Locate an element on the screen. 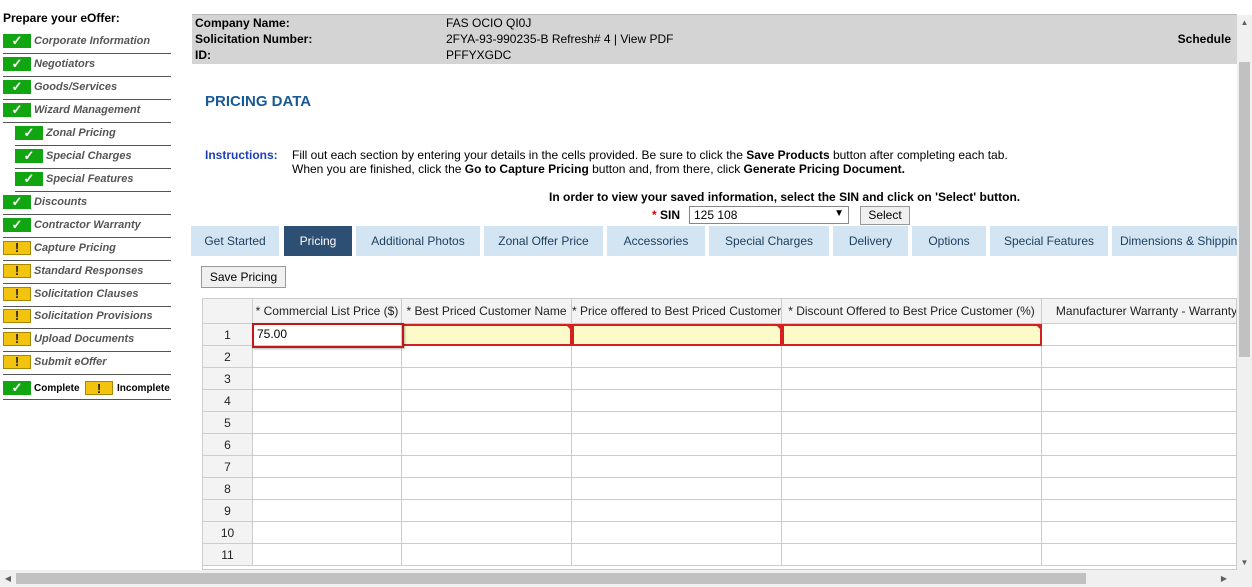  scroll-down-icon: ▼ is located at coordinates (1244, 562).